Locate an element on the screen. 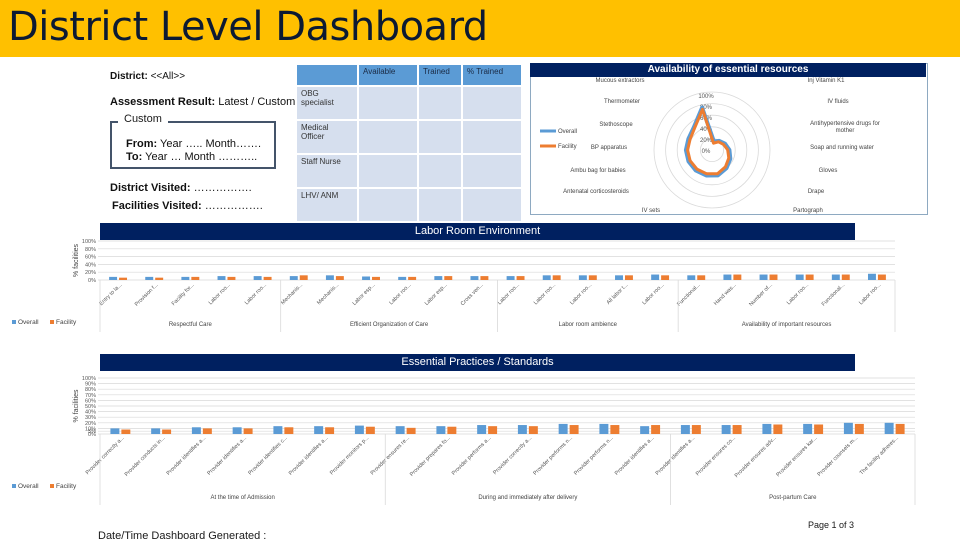 This screenshot has width=960, height=542. radar-axis-label: BP apparatus is located at coordinates (609, 148).